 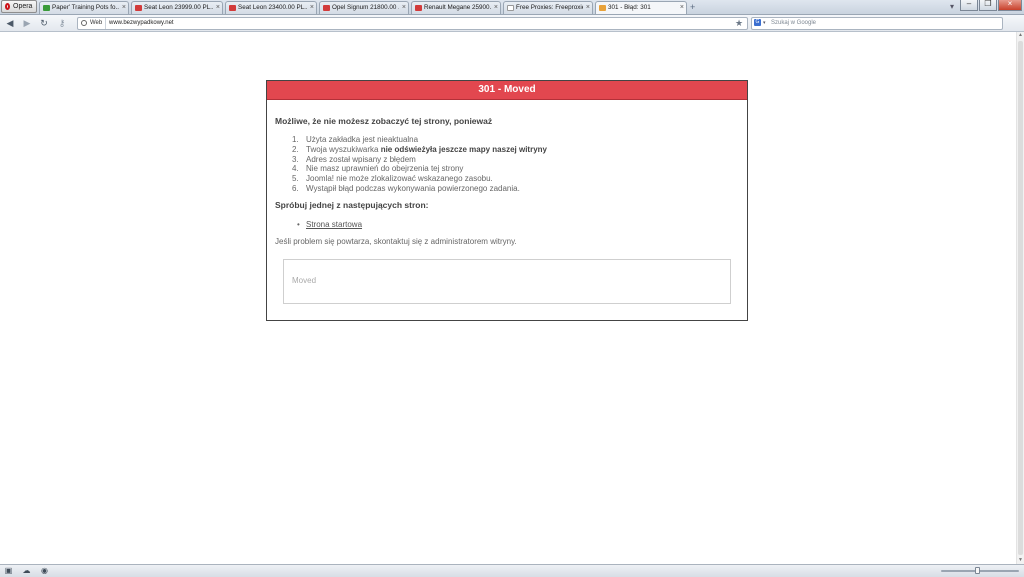 What do you see at coordinates (1020, 560) in the screenshot?
I see `scroll-down-icon: ▼` at bounding box center [1020, 560].